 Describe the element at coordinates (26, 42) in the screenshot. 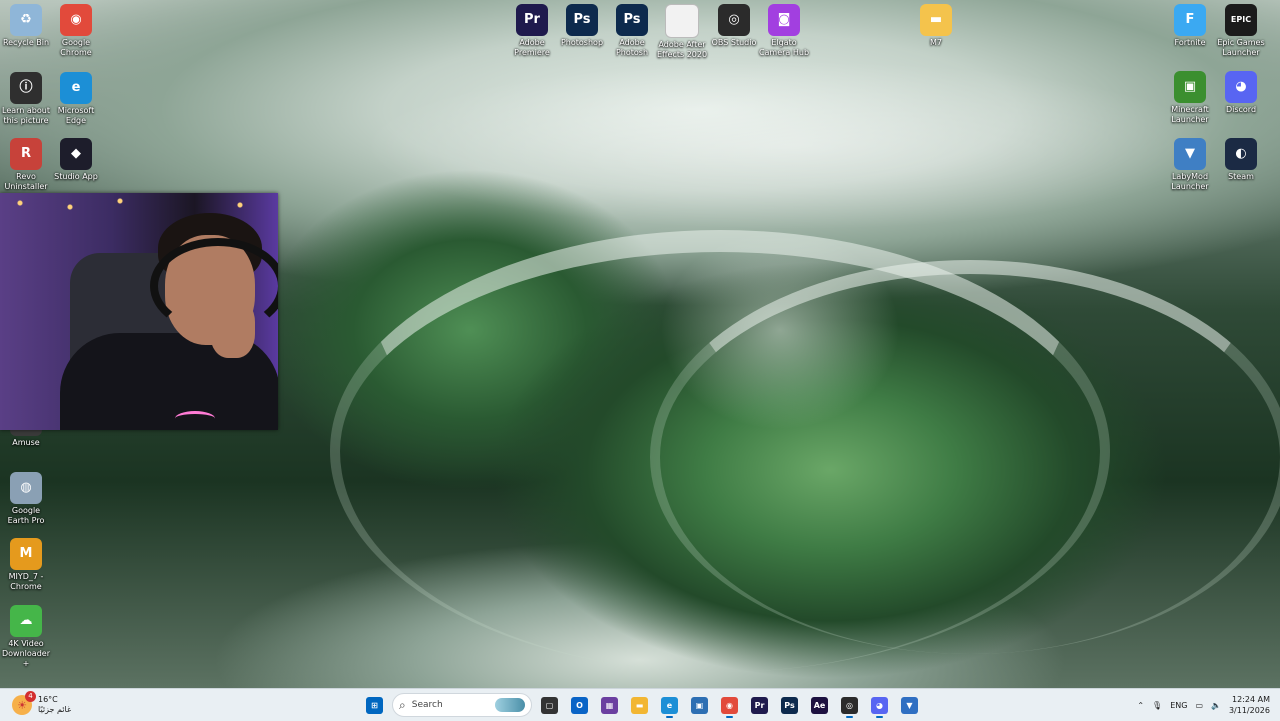

I see `shortcut-label: Recycle Bin` at that location.